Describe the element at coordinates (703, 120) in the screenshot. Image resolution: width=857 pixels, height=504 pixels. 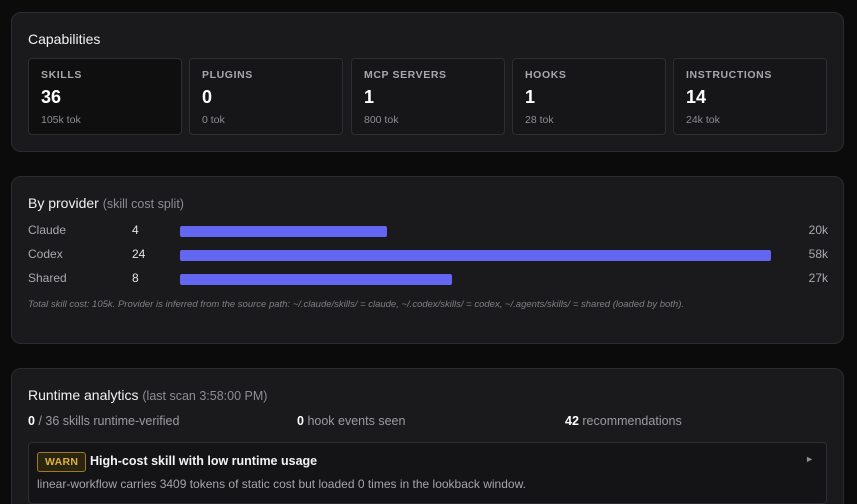
I see `card-tokens: 24k tok` at that location.